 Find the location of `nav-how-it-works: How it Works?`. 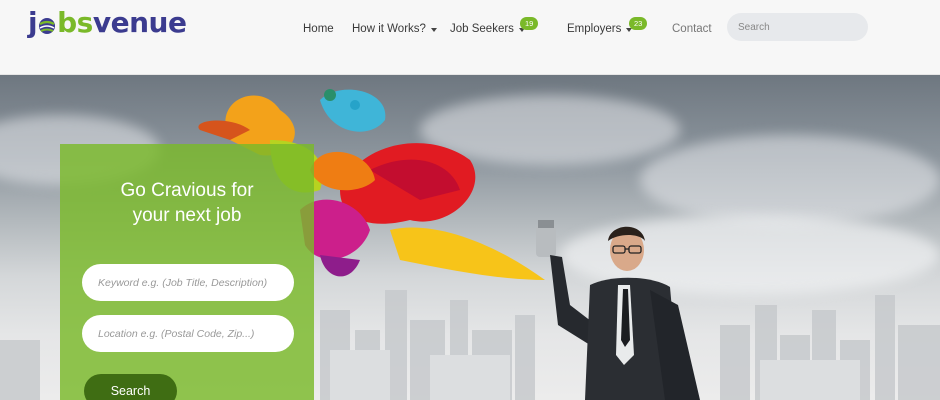

nav-how-it-works: How it Works? is located at coordinates (394, 29).